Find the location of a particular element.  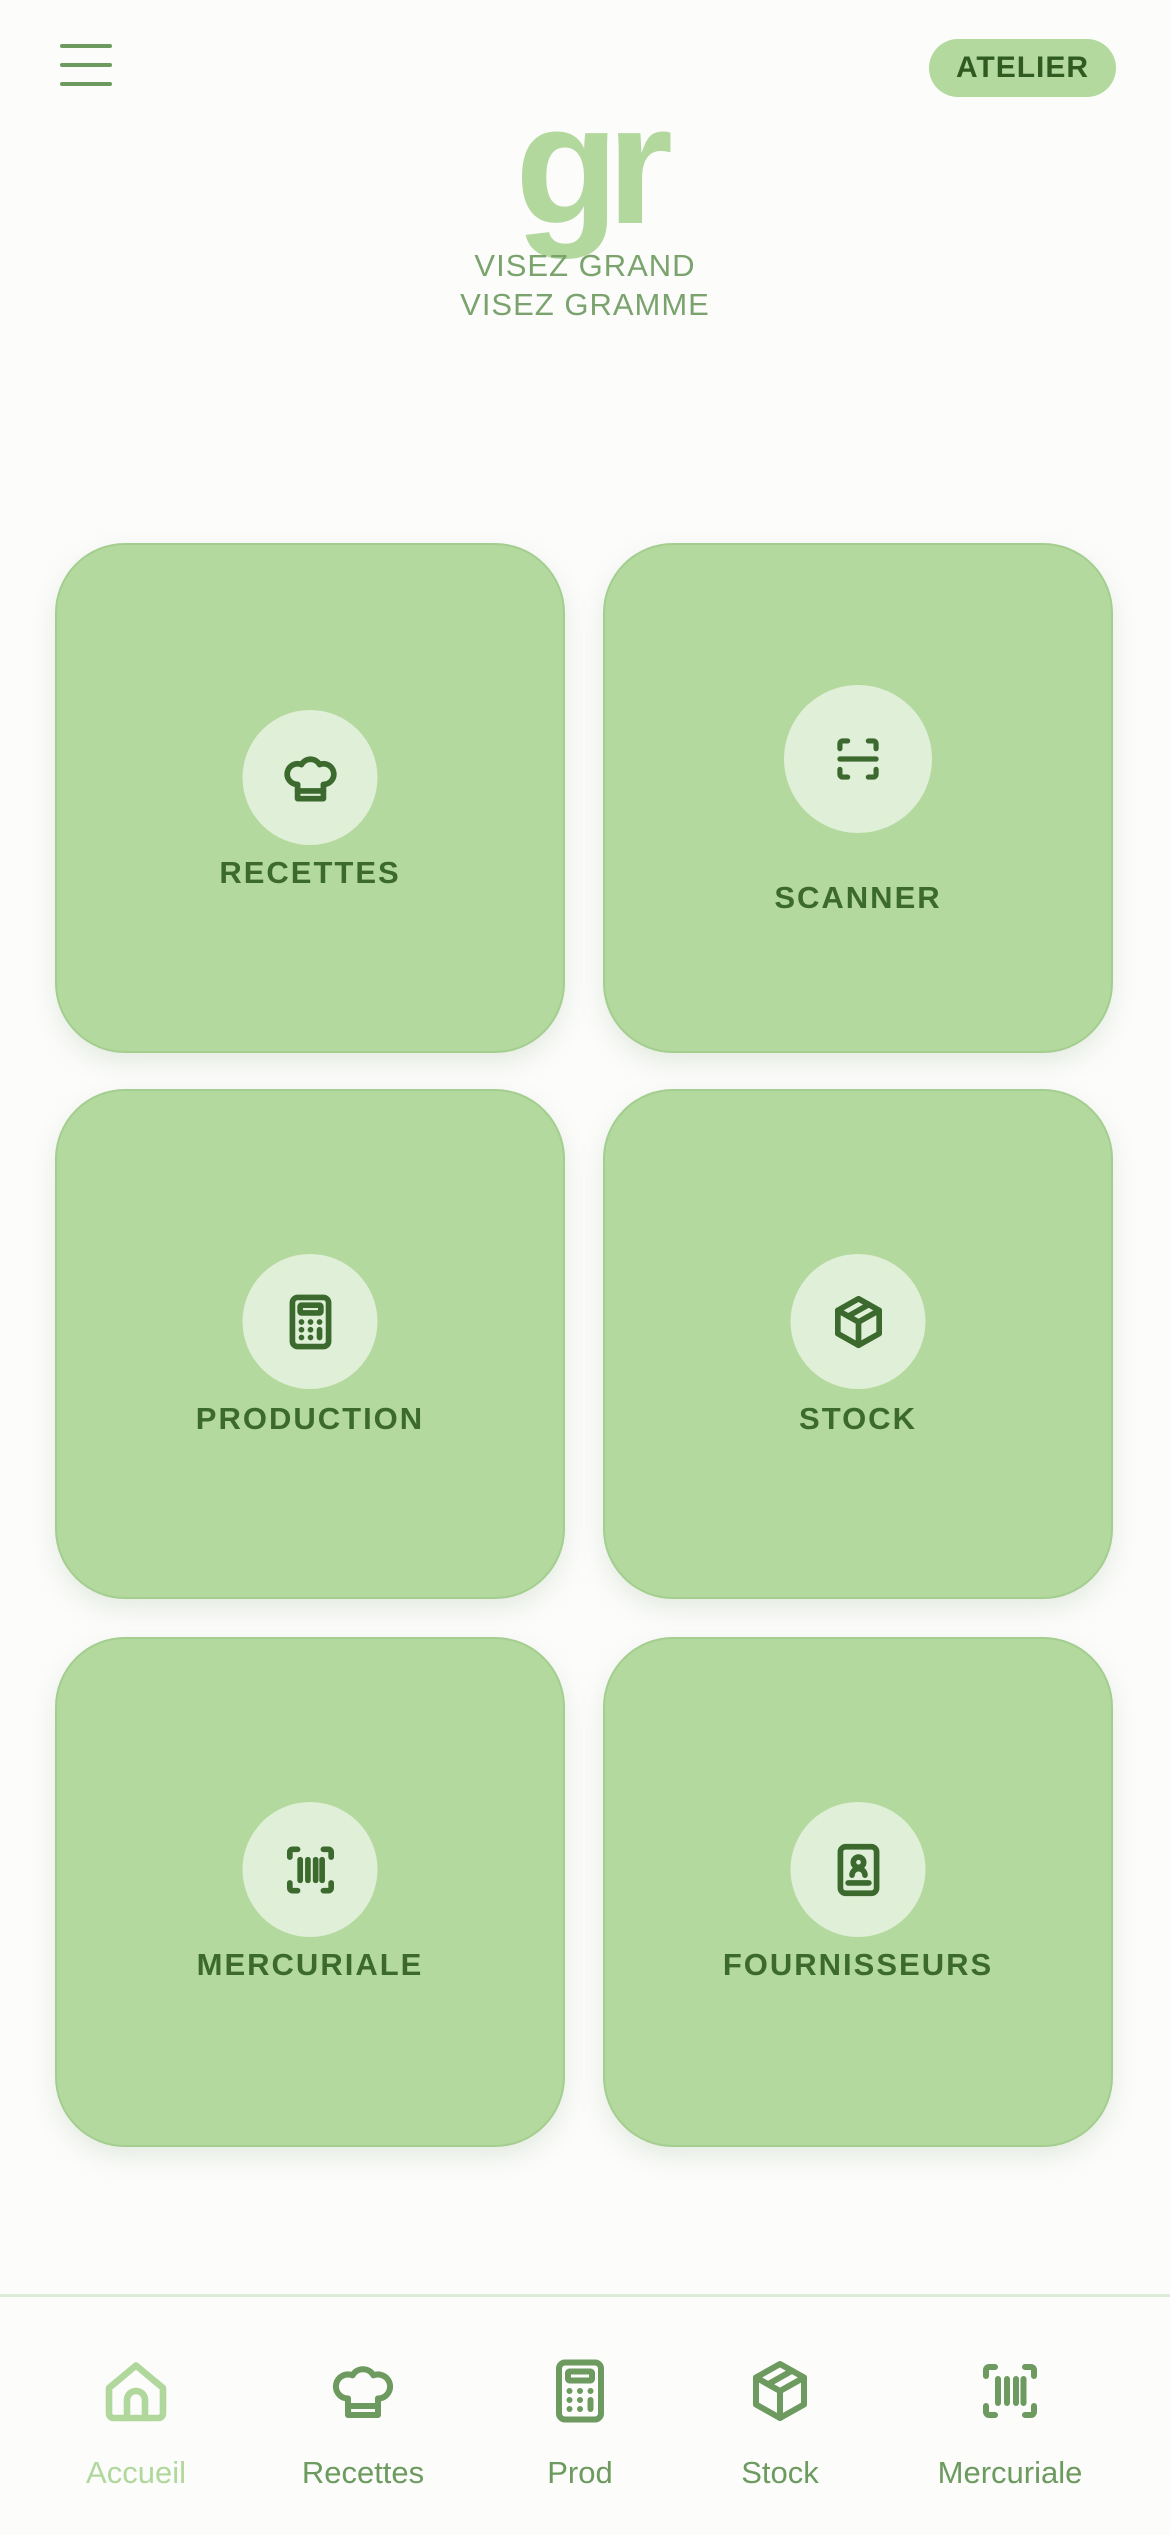

tile-label: STOCK is located at coordinates (858, 1418).